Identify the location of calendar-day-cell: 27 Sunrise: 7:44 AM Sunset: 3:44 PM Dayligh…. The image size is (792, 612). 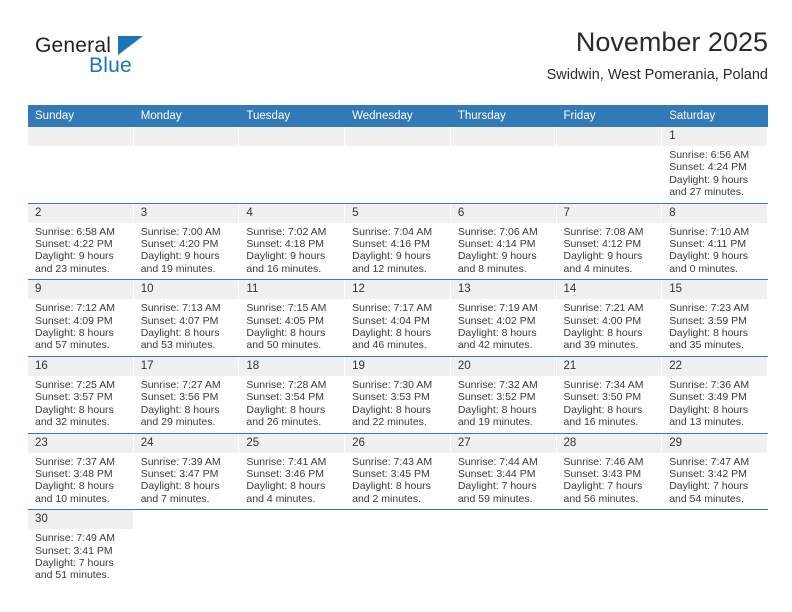
(503, 472).